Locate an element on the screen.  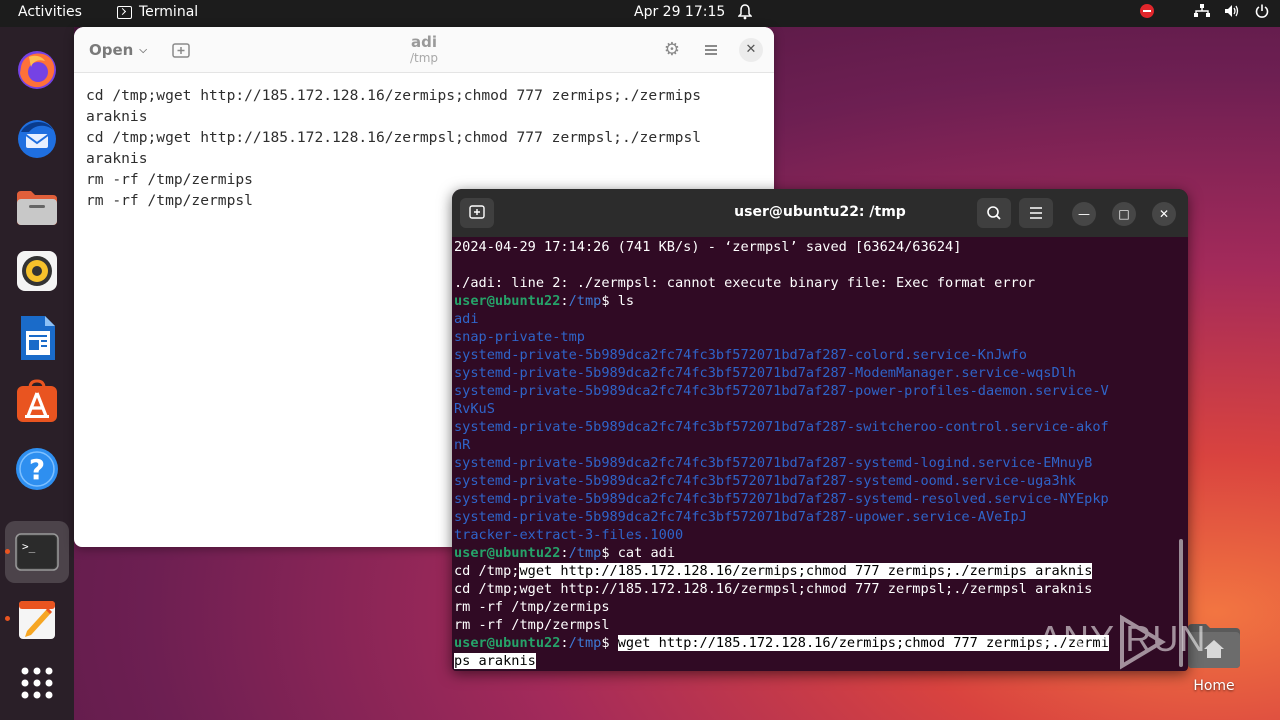
editor-line: rm -rf /tmp/zermips is located at coordinates (169, 179).